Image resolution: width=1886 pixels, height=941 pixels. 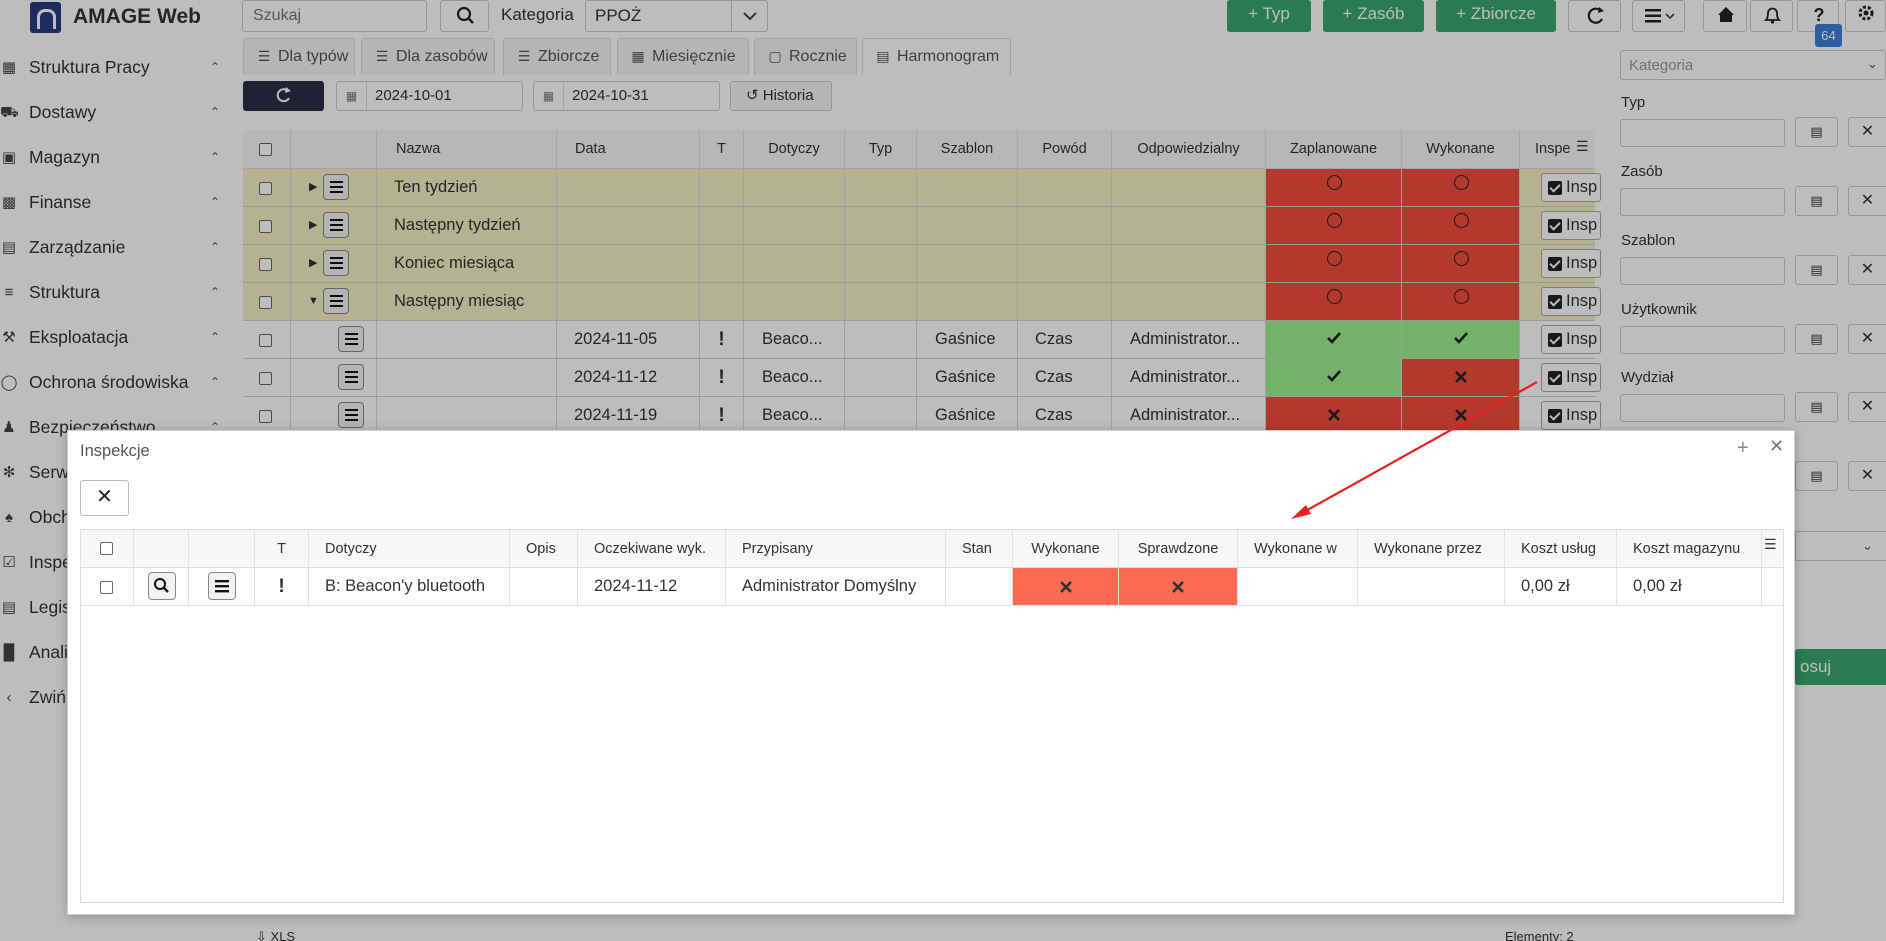 What do you see at coordinates (409, 549) in the screenshot?
I see `column-header-dotyczy: Dotyczy` at bounding box center [409, 549].